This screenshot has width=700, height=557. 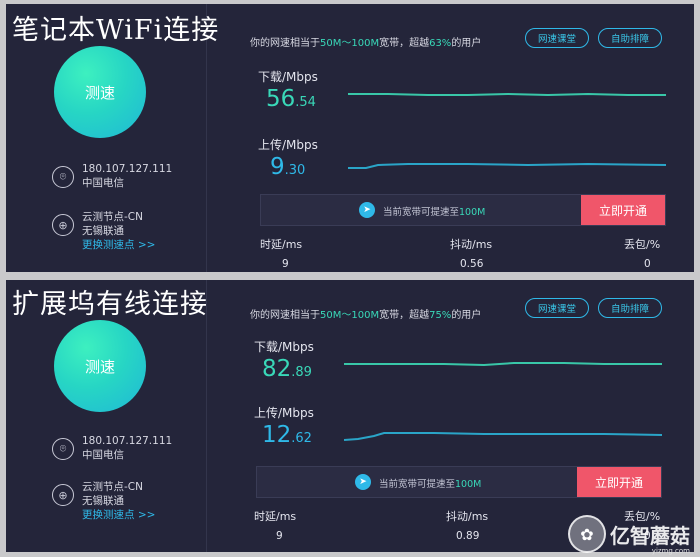 I want to click on packet-loss-value: 0, so click(x=647, y=264).